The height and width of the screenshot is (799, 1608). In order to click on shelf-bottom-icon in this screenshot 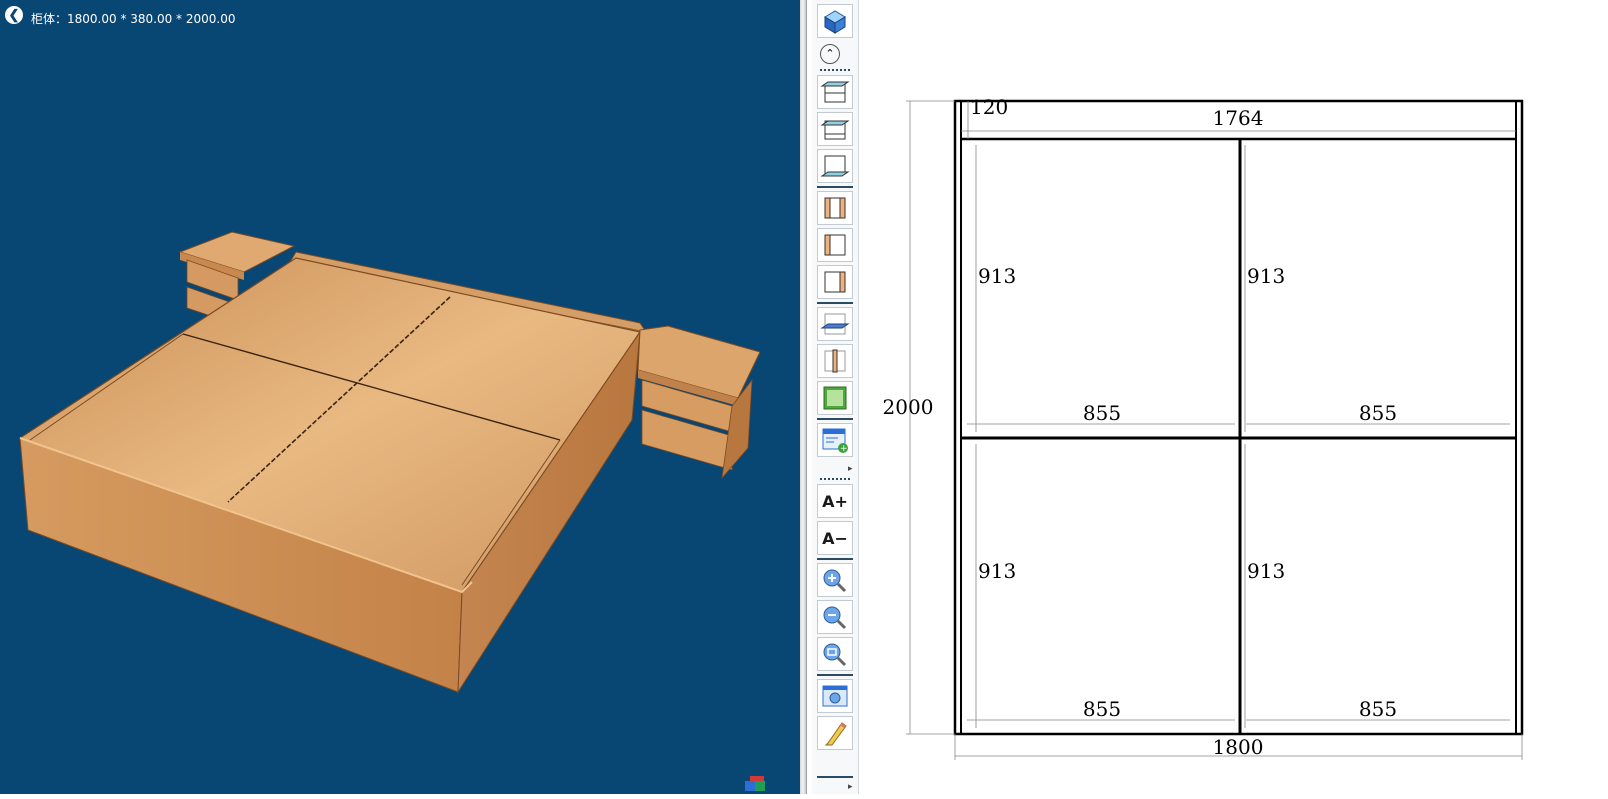, I will do `click(835, 166)`.